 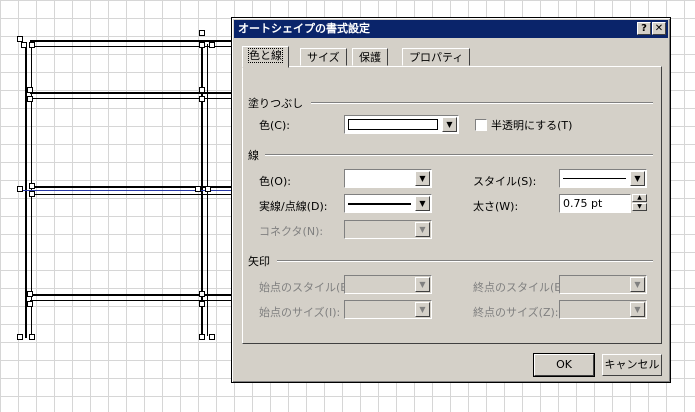 I want to click on tab-size: サイズ, so click(x=323, y=57).